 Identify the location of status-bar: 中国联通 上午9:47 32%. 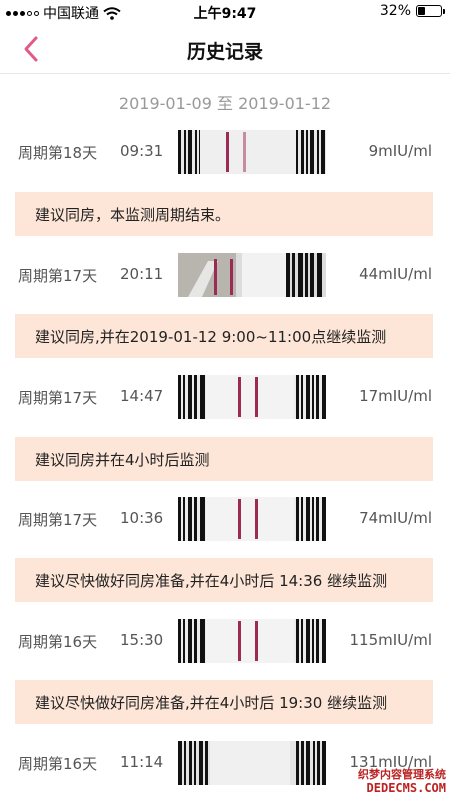
(225, 12).